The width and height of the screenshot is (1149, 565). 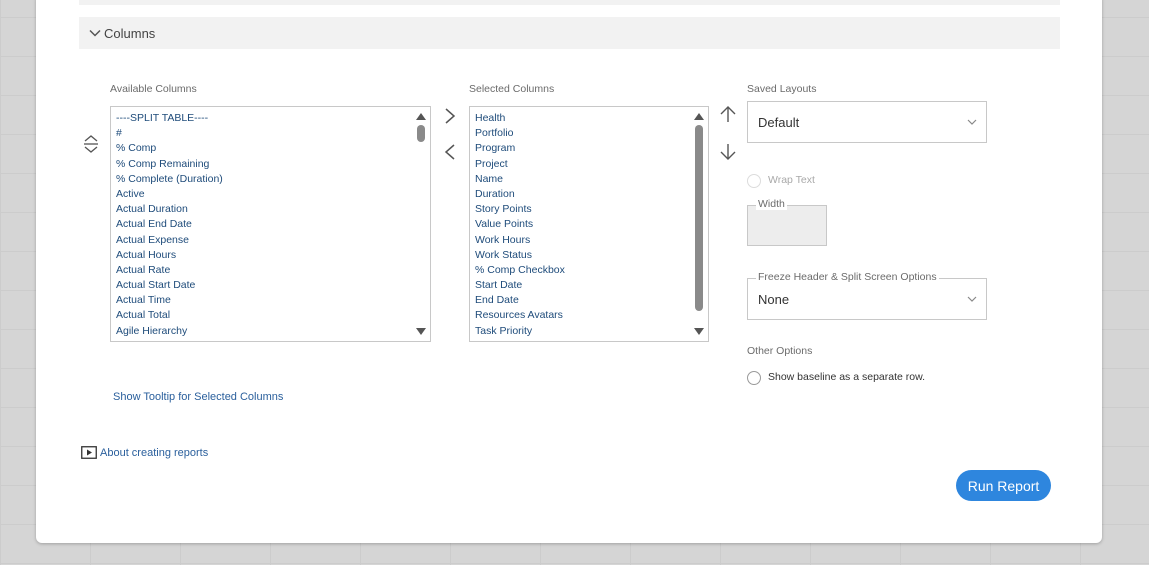 I want to click on baseline-label: Show baseline as a separate row., so click(x=847, y=377).